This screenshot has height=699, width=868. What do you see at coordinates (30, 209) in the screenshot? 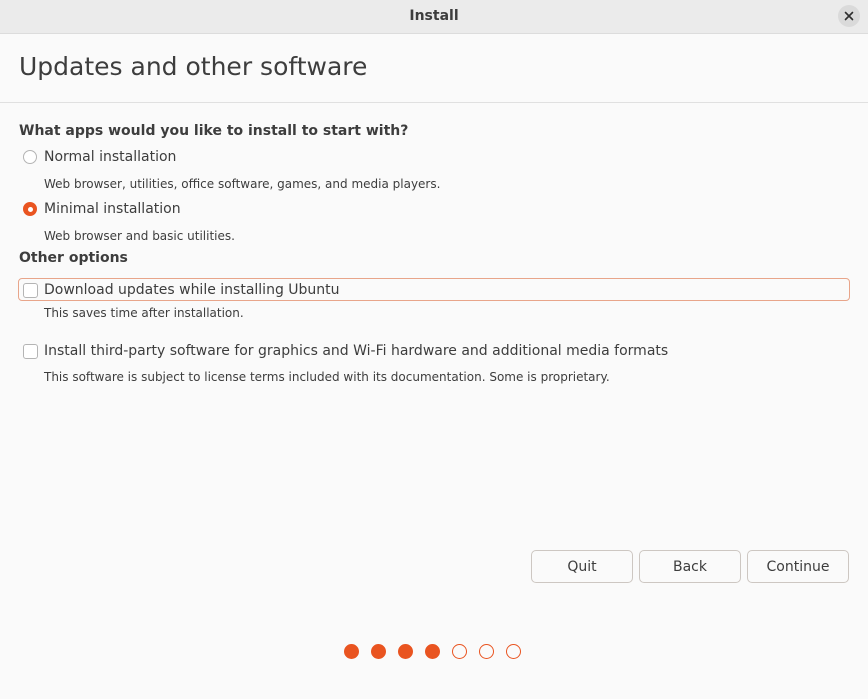
I see `radio-checked-icon` at bounding box center [30, 209].